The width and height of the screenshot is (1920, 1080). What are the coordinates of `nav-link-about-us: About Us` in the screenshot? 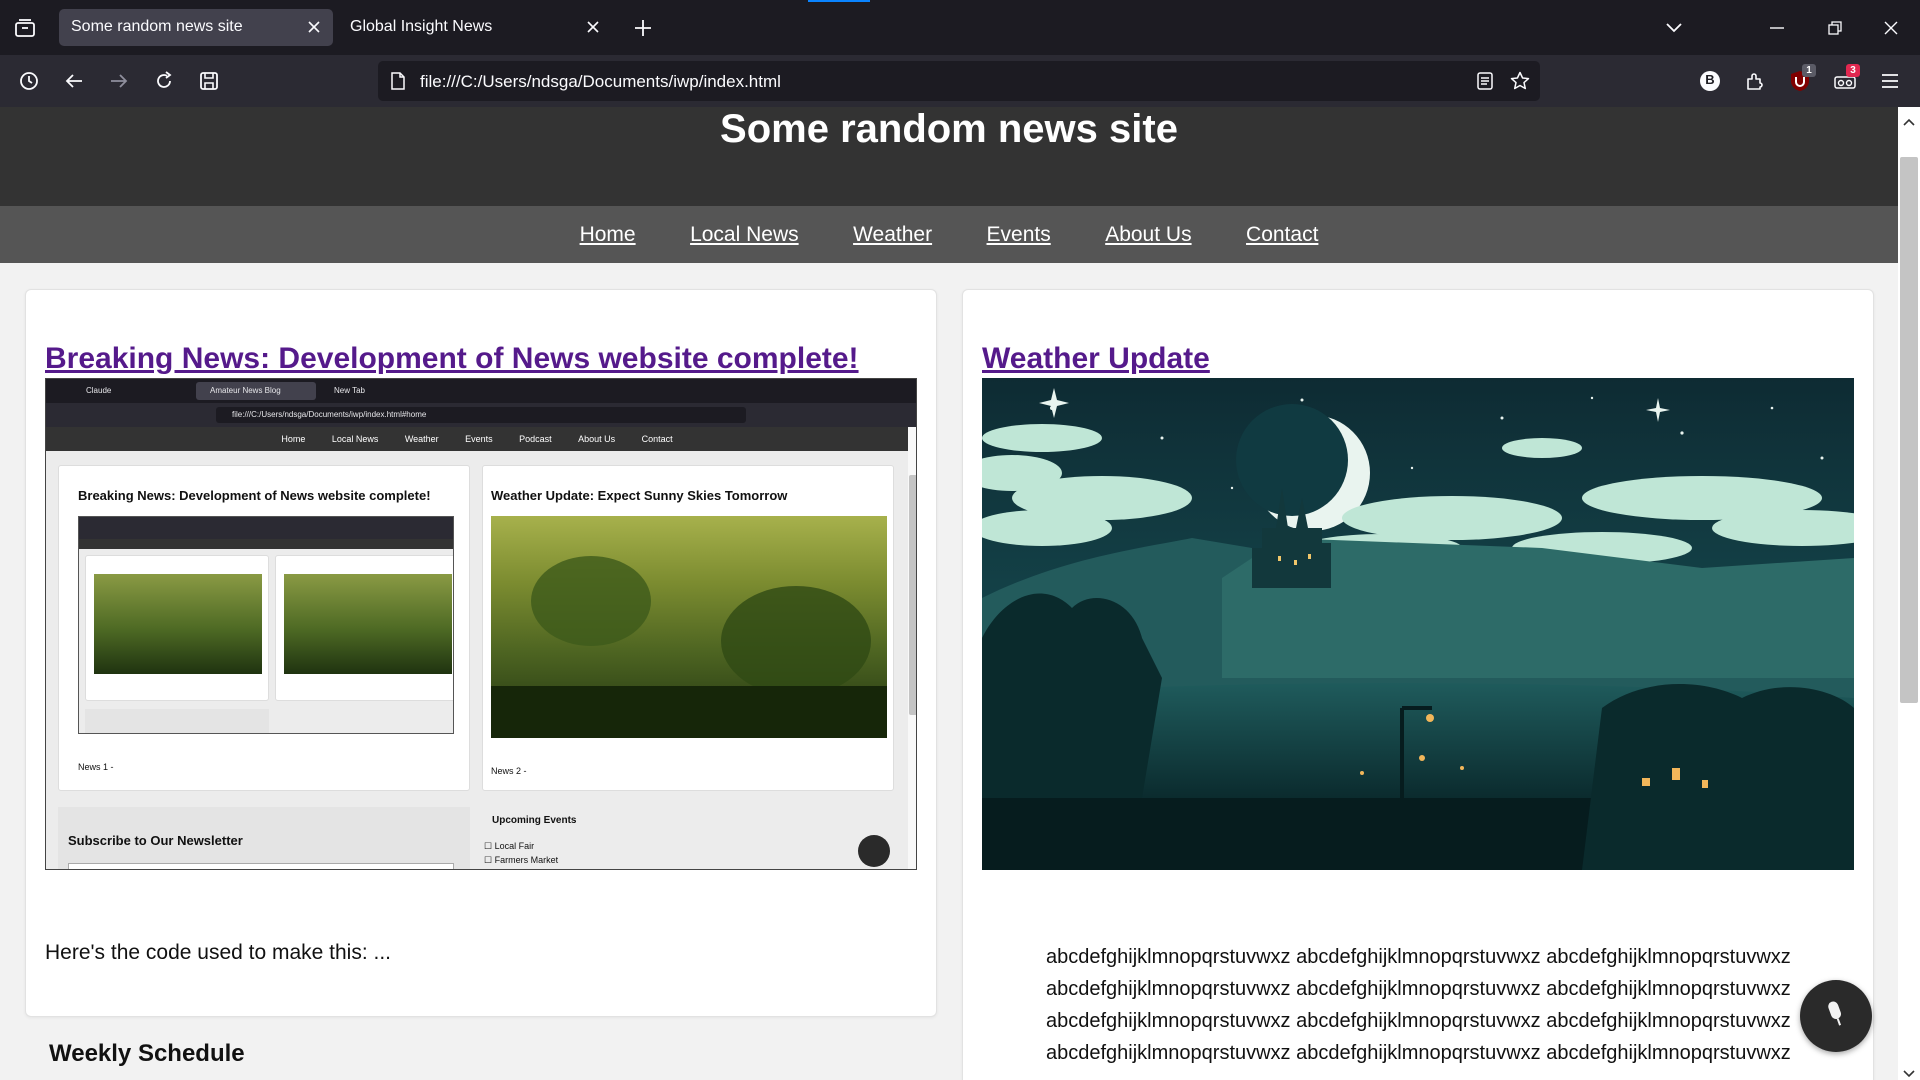 It's located at (1148, 234).